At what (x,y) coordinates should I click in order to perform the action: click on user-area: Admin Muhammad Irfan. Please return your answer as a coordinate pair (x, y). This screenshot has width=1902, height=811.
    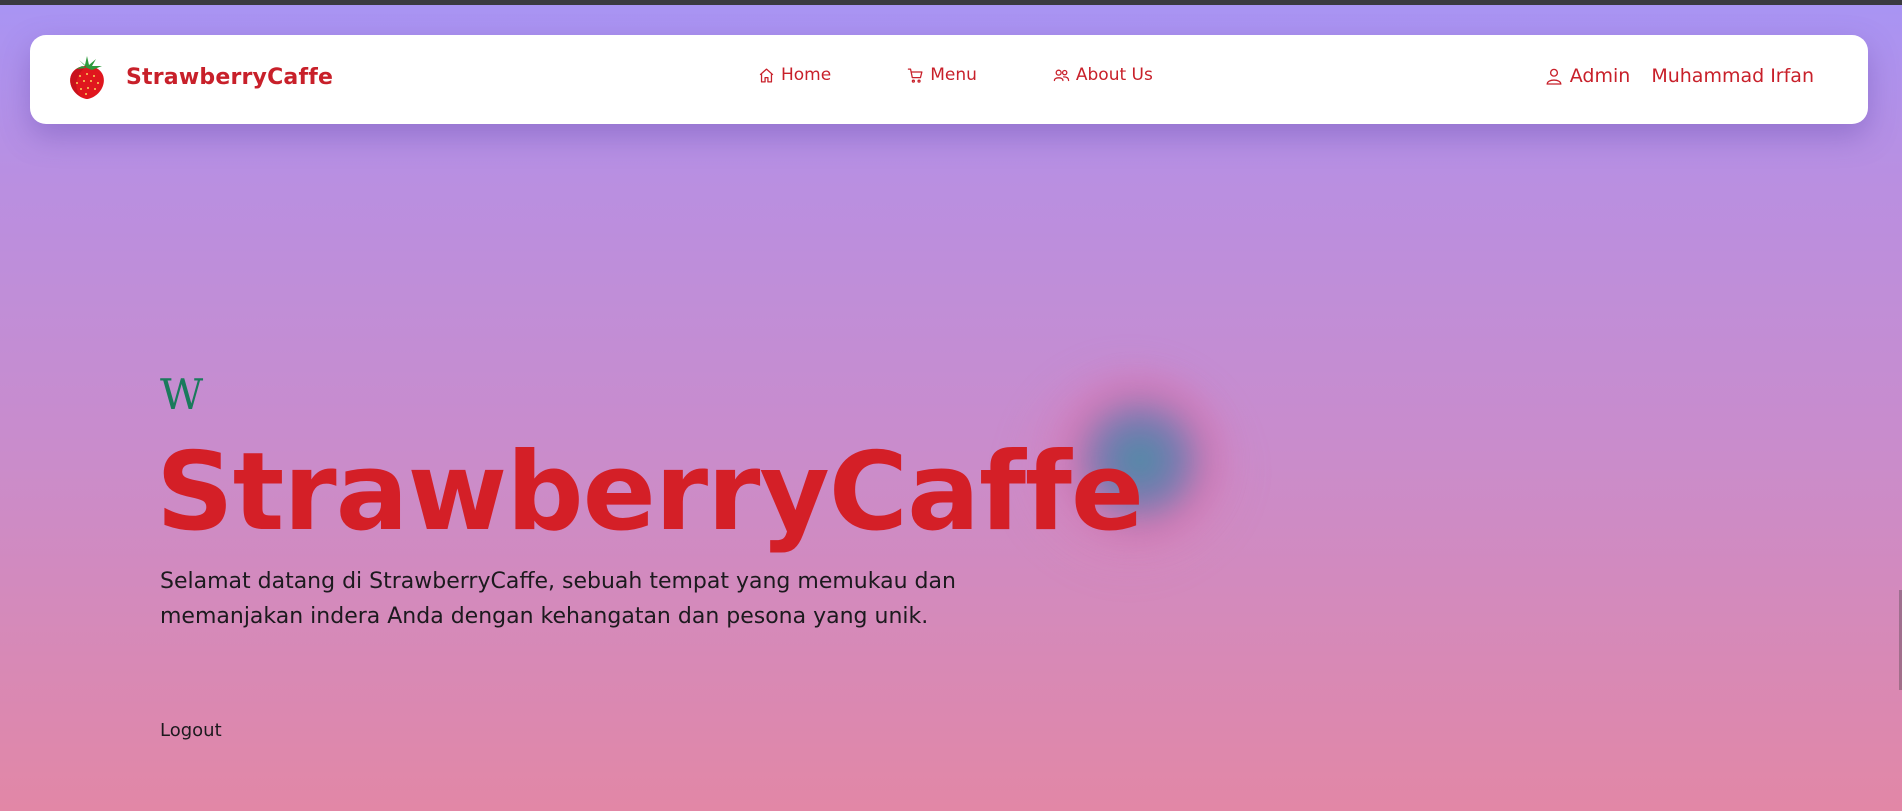
    Looking at the image, I should click on (1679, 76).